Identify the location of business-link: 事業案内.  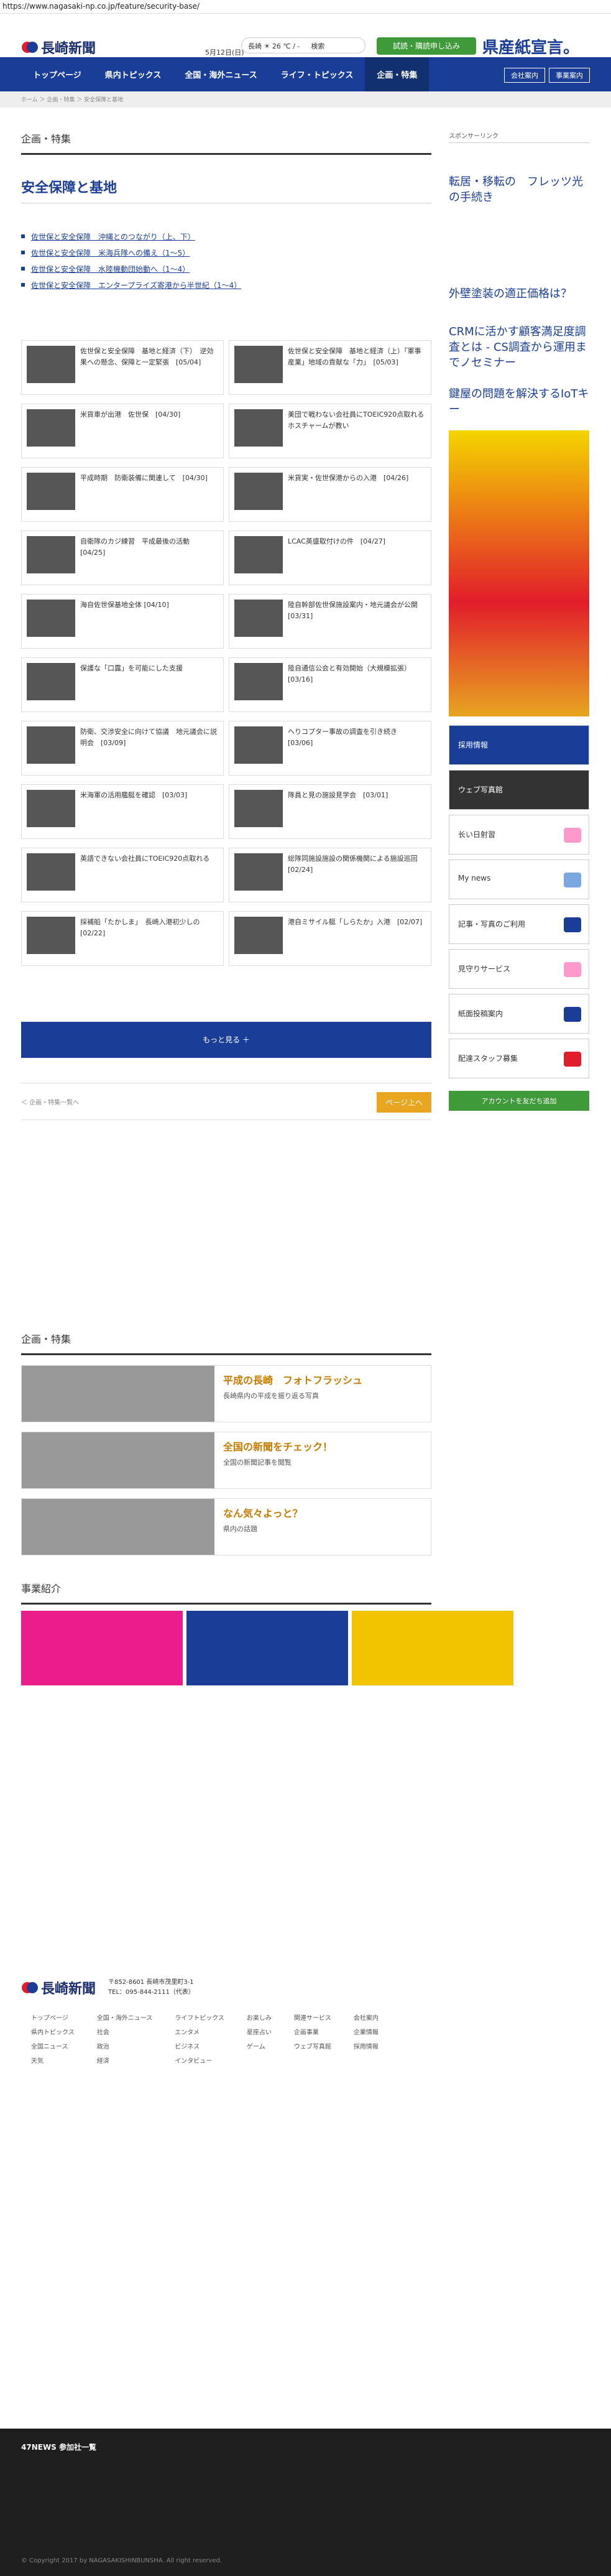
(569, 76).